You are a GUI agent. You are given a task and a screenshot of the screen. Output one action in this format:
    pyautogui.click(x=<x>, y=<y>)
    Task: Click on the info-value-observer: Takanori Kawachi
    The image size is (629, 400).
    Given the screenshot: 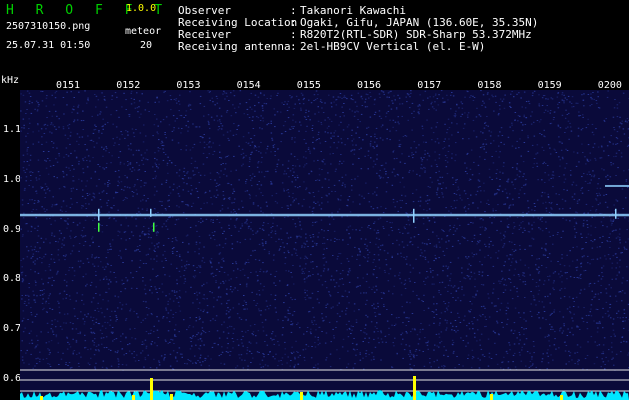 What is the action you would take?
    pyautogui.click(x=353, y=10)
    